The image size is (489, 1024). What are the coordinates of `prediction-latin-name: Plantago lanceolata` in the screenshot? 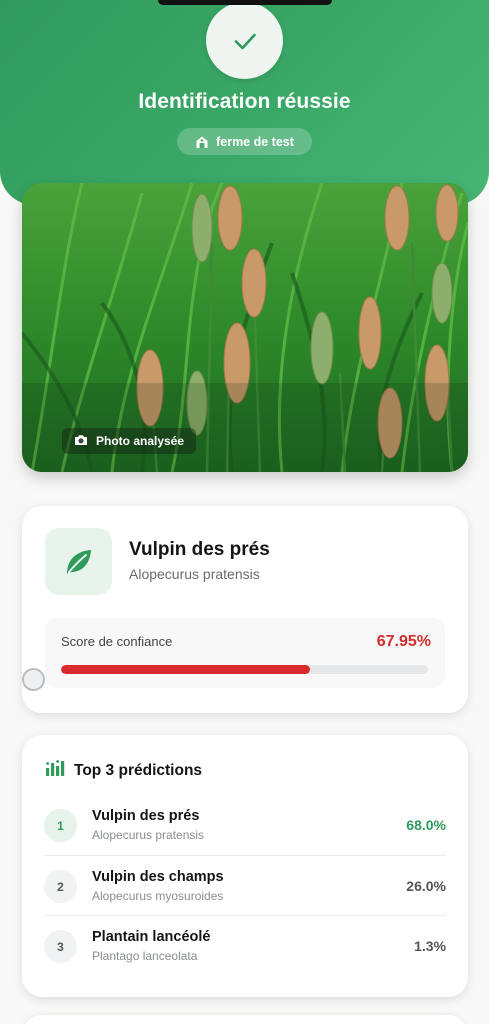 It's located at (145, 956).